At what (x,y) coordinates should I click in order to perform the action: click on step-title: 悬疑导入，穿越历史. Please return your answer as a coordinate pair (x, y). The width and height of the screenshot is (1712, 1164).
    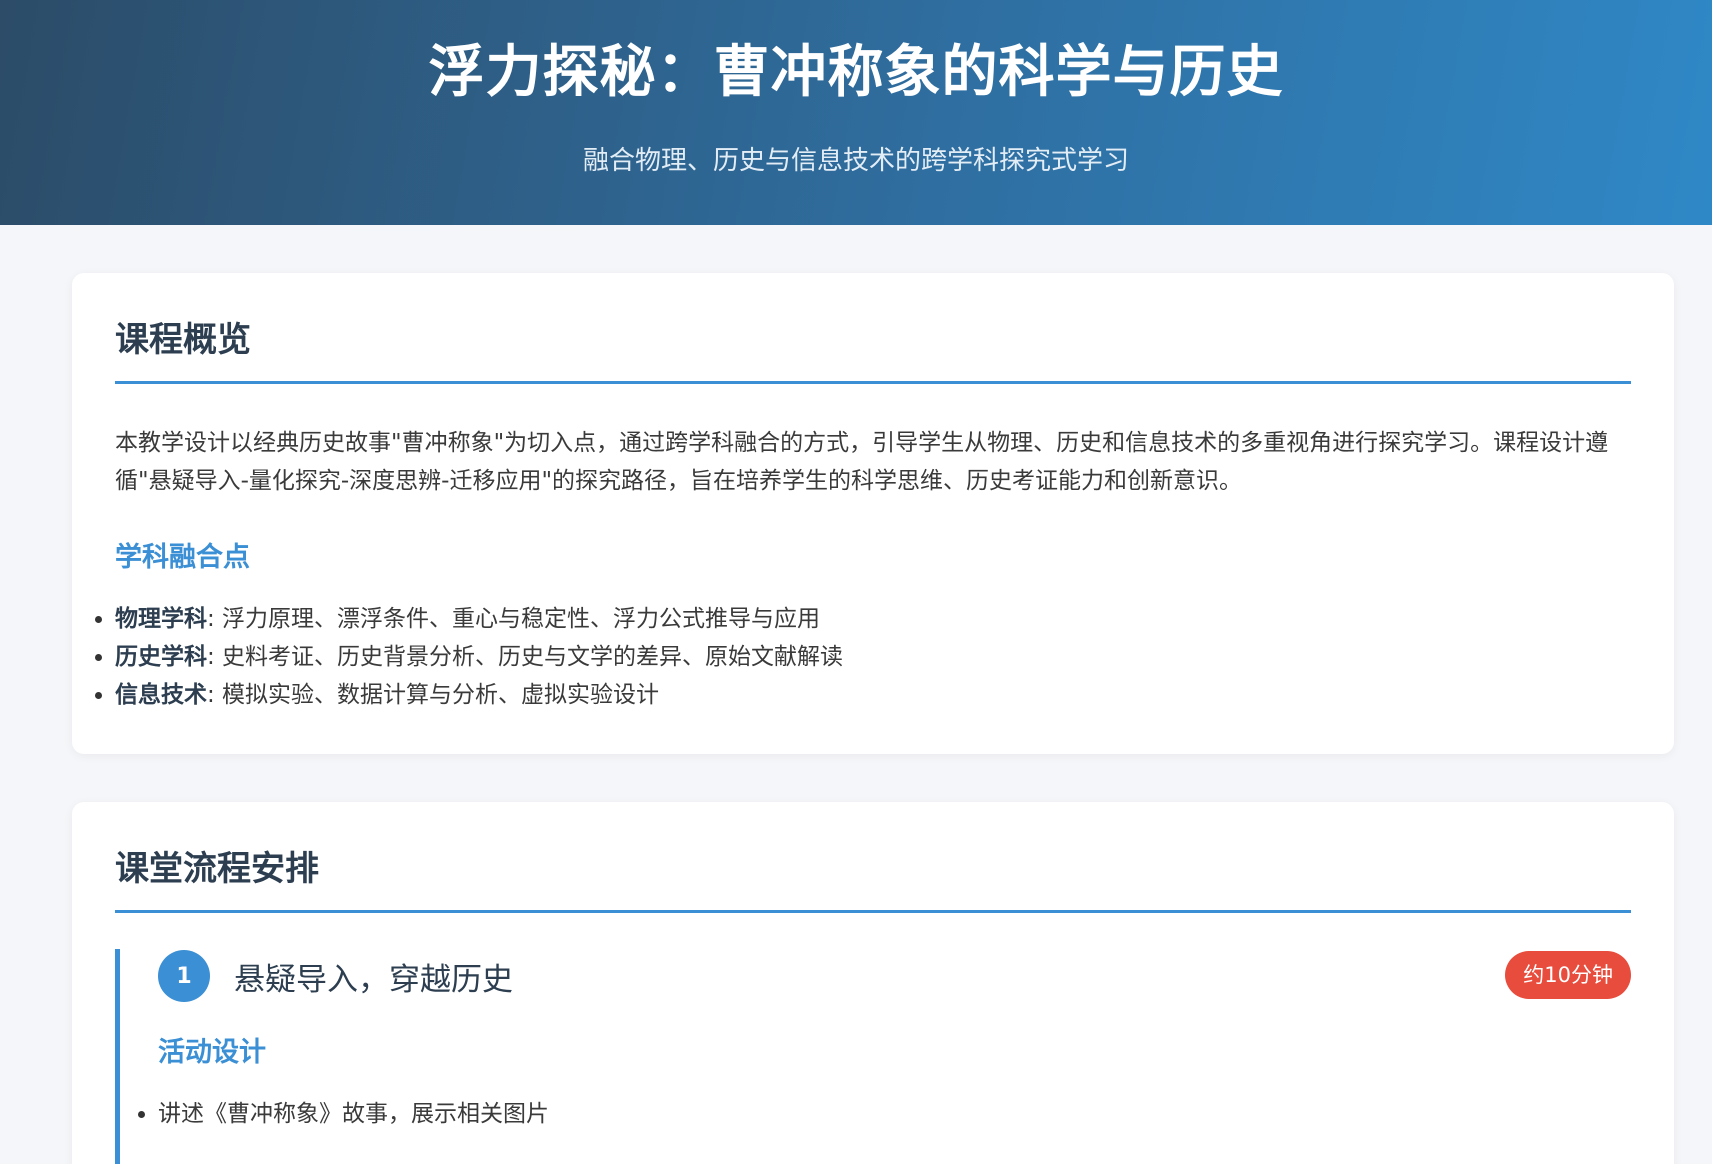
    Looking at the image, I should click on (373, 979).